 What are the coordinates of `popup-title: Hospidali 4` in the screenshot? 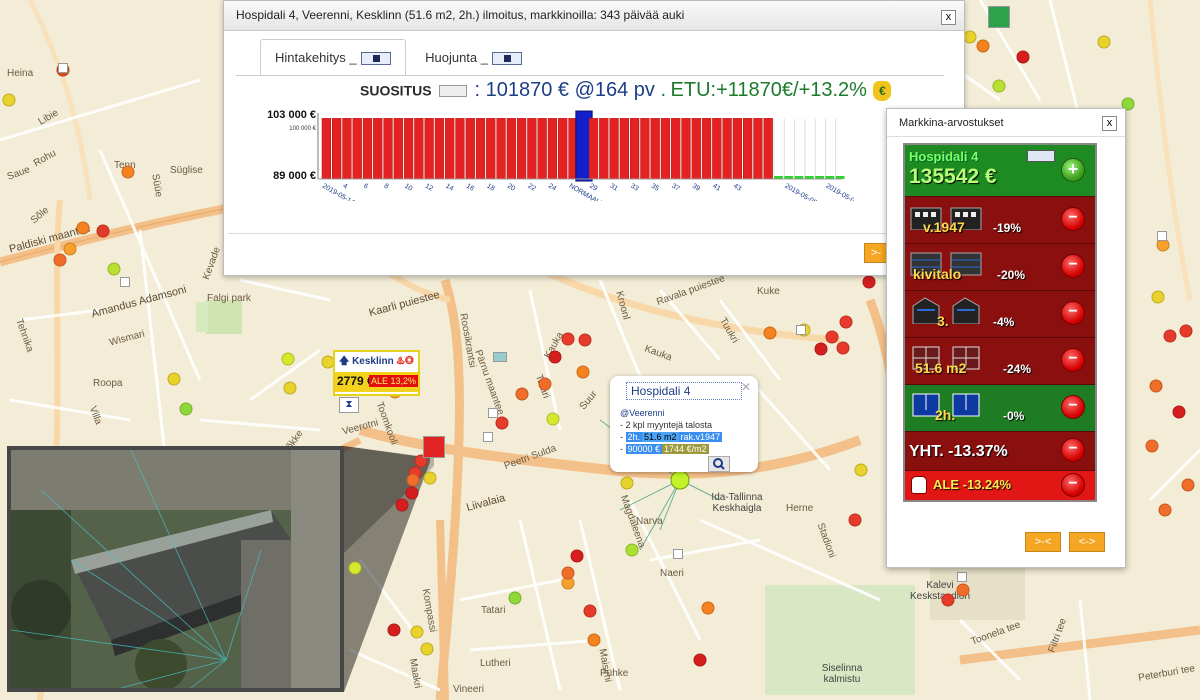 It's located at (684, 391).